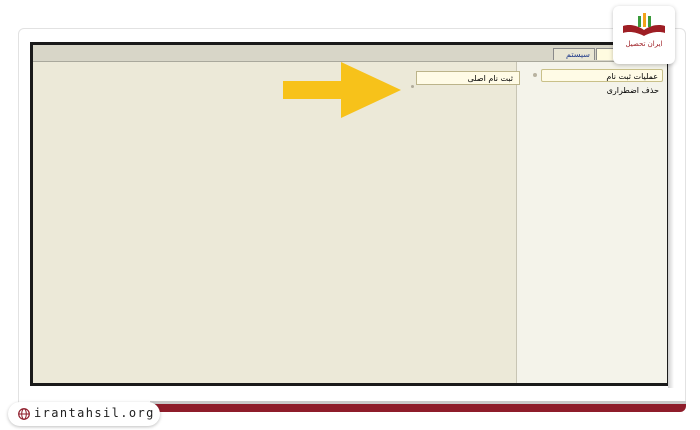  I want to click on decorative-divider, so click(418, 408).